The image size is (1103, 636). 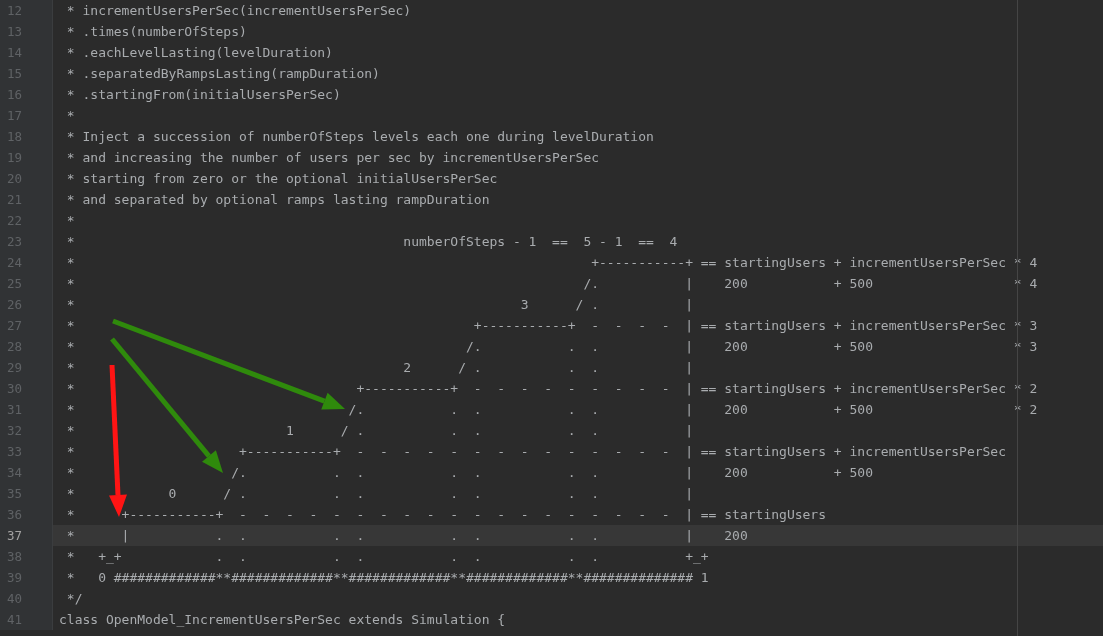 I want to click on code-line: * 0 / . . . . . . . |, so click(x=379, y=494).